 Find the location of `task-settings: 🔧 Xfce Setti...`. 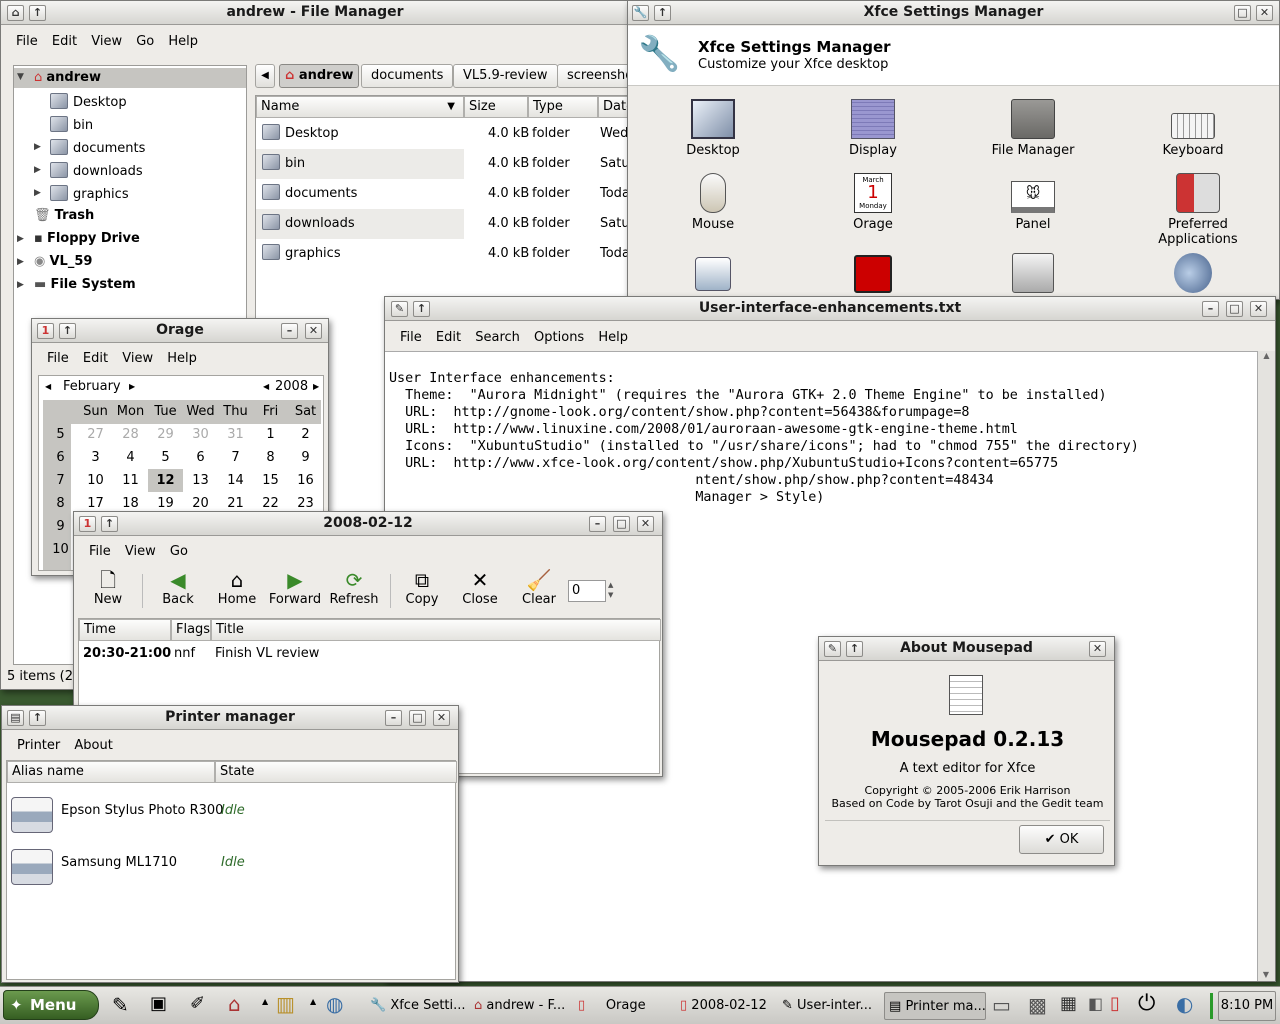

task-settings: 🔧 Xfce Setti... is located at coordinates (418, 1006).